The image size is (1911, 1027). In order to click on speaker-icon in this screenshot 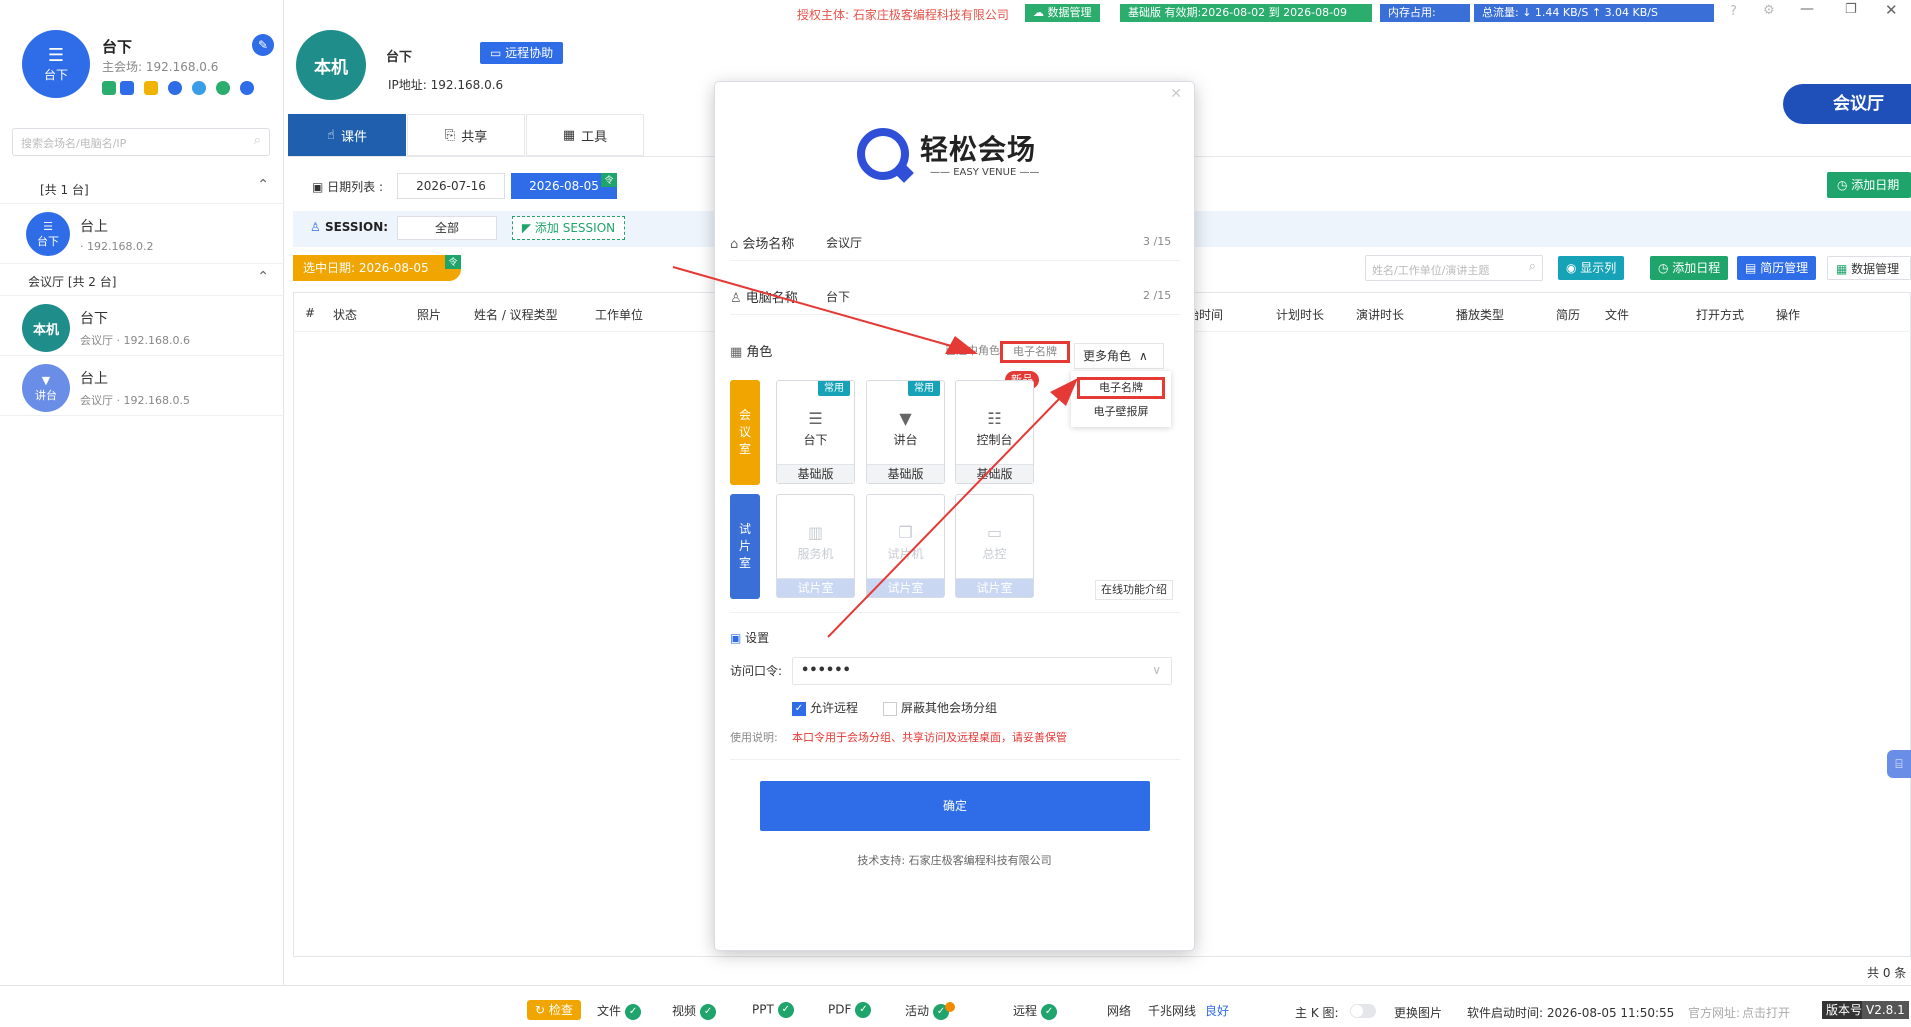, I will do `click(109, 88)`.